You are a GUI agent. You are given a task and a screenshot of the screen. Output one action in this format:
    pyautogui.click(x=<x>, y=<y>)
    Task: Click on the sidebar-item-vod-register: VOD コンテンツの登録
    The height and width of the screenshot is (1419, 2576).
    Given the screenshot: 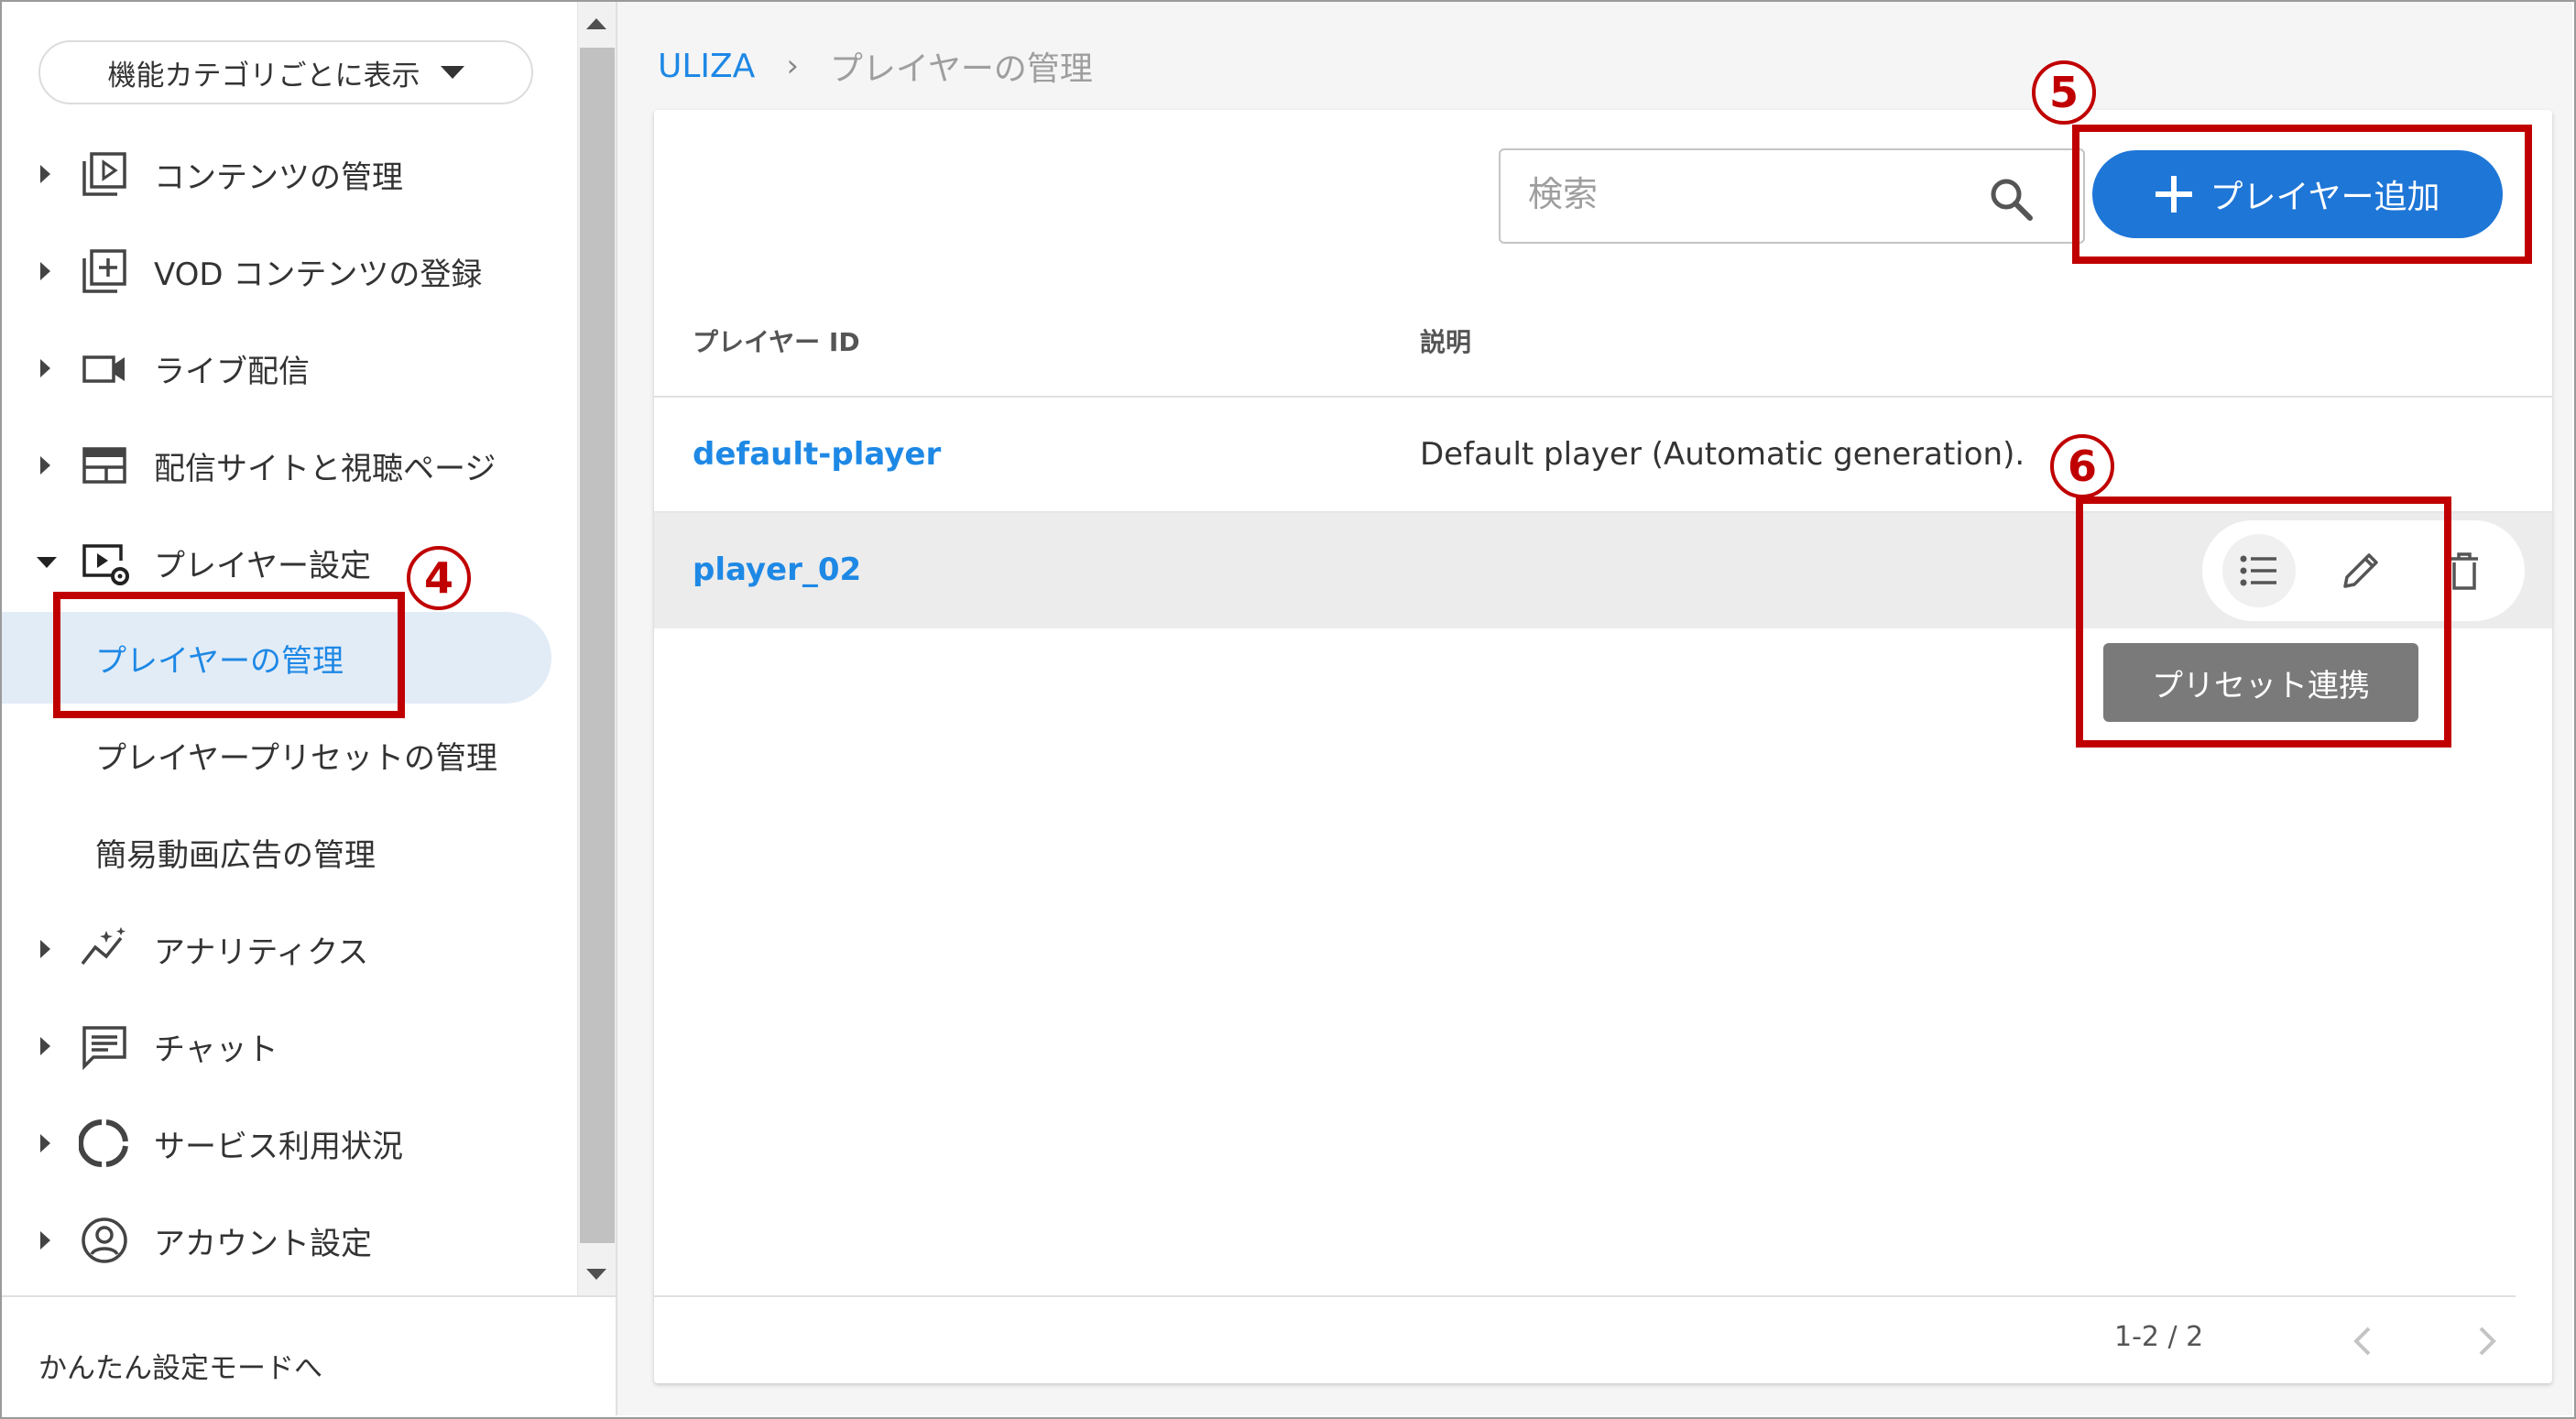 What is the action you would take?
    pyautogui.click(x=290, y=271)
    